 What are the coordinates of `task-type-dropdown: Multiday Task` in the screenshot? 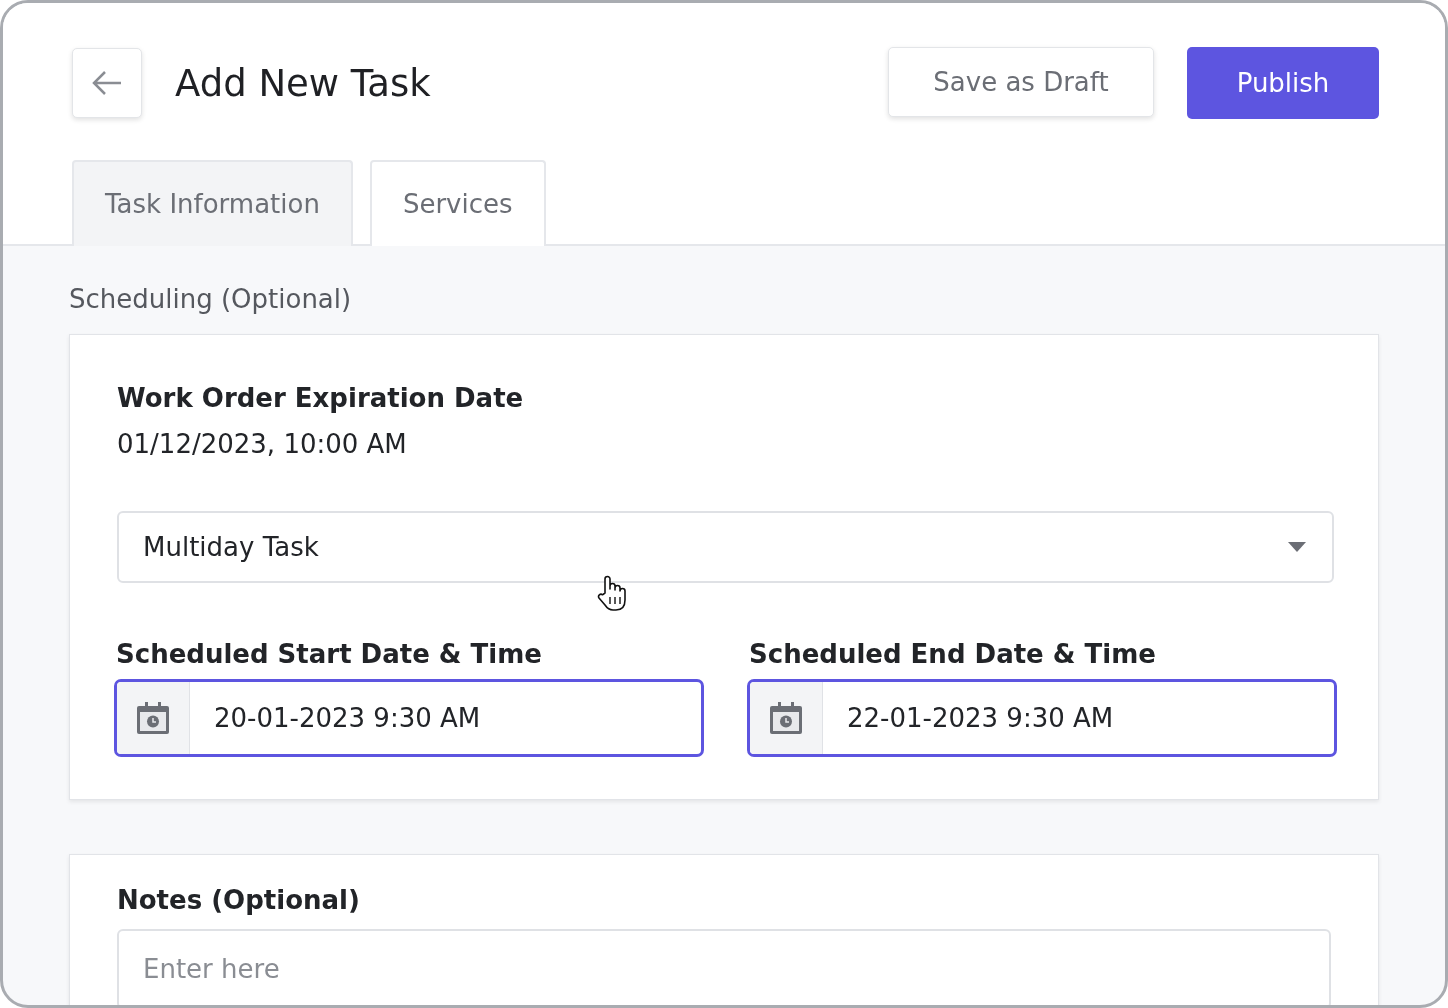 It's located at (725, 547).